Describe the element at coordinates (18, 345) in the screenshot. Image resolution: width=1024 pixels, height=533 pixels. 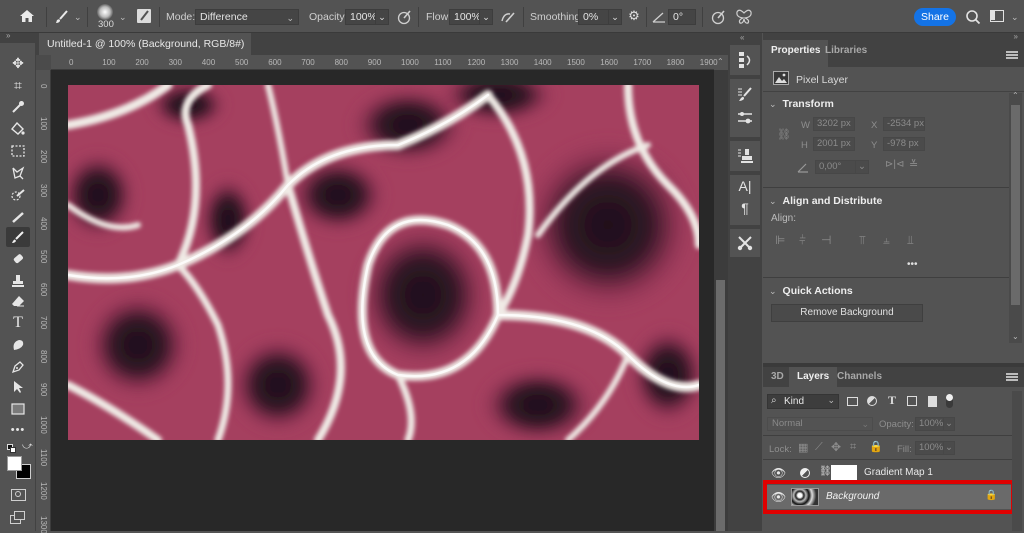
I see `pen-smudge-tool` at that location.